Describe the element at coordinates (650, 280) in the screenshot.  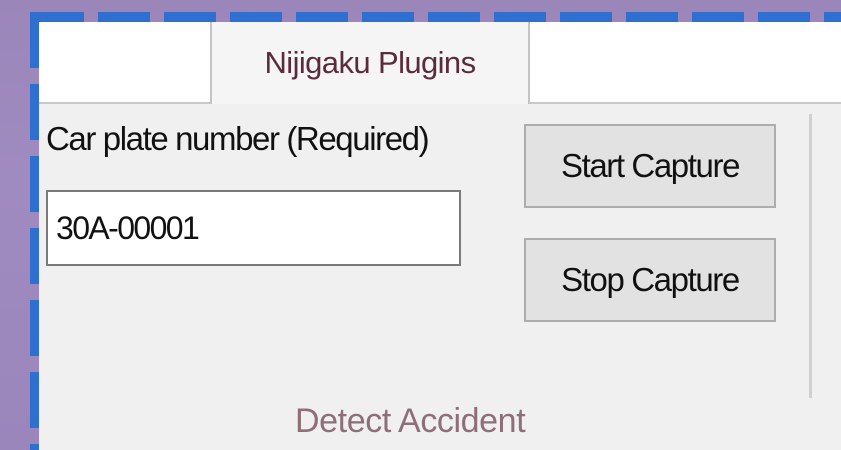
I see `stop-capture-button: Stop Capture` at that location.